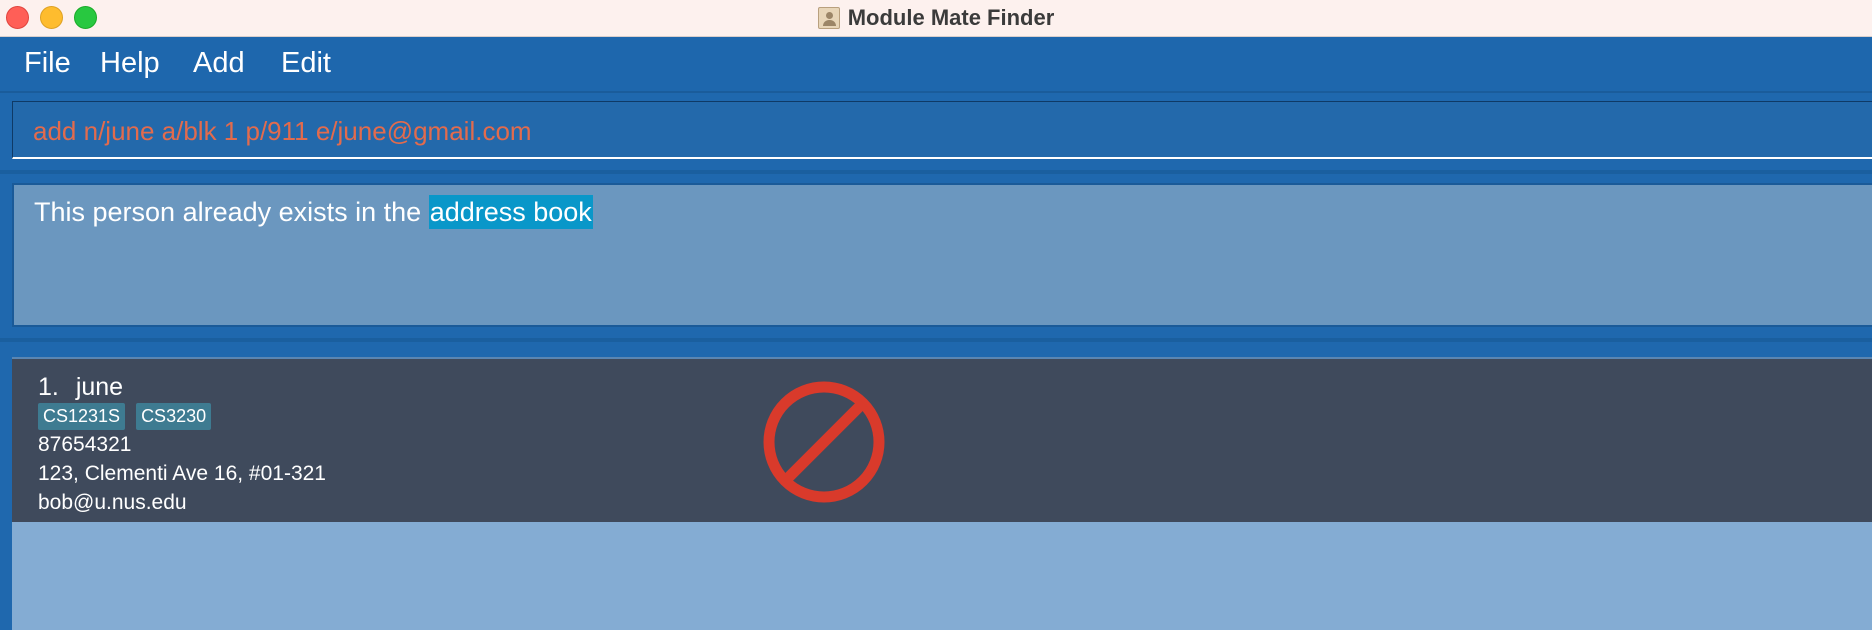 The height and width of the screenshot is (630, 1872). I want to click on person-name: june, so click(99, 387).